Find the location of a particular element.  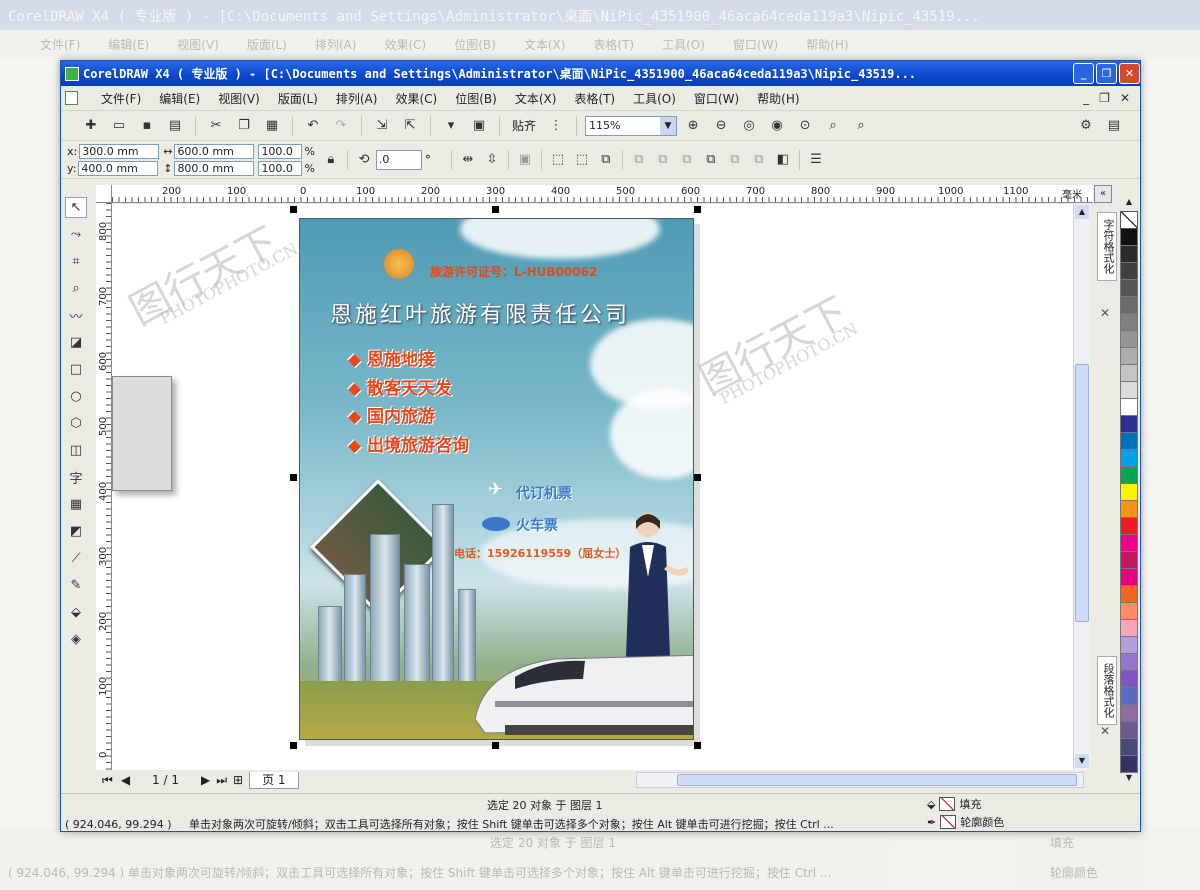

ruler-origin is located at coordinates (104, 194).